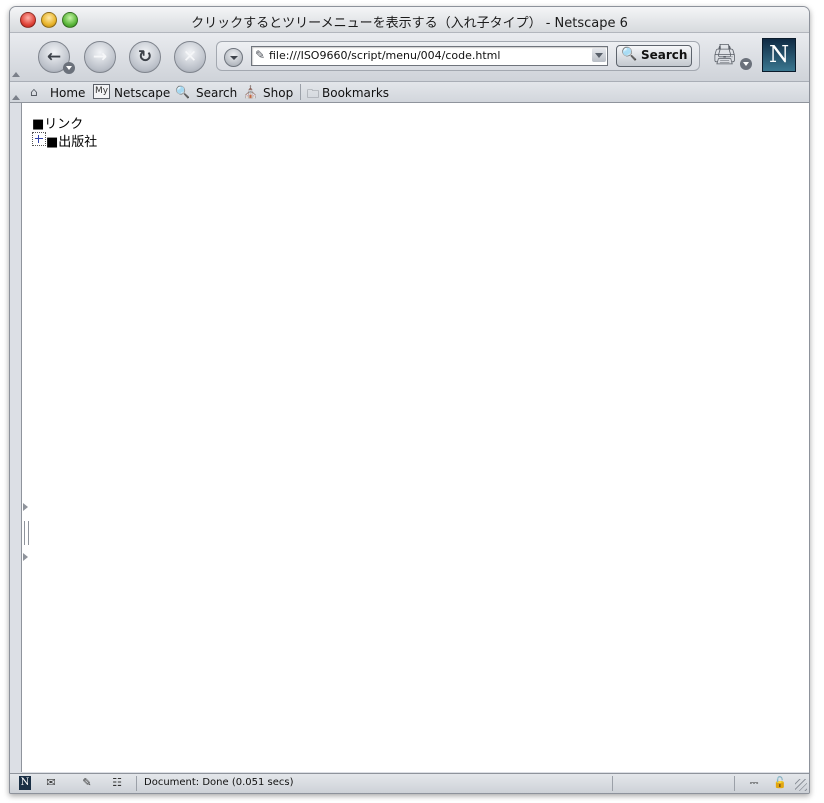 The width and height of the screenshot is (824, 803). I want to click on forward-arrow-icon: →, so click(100, 57).